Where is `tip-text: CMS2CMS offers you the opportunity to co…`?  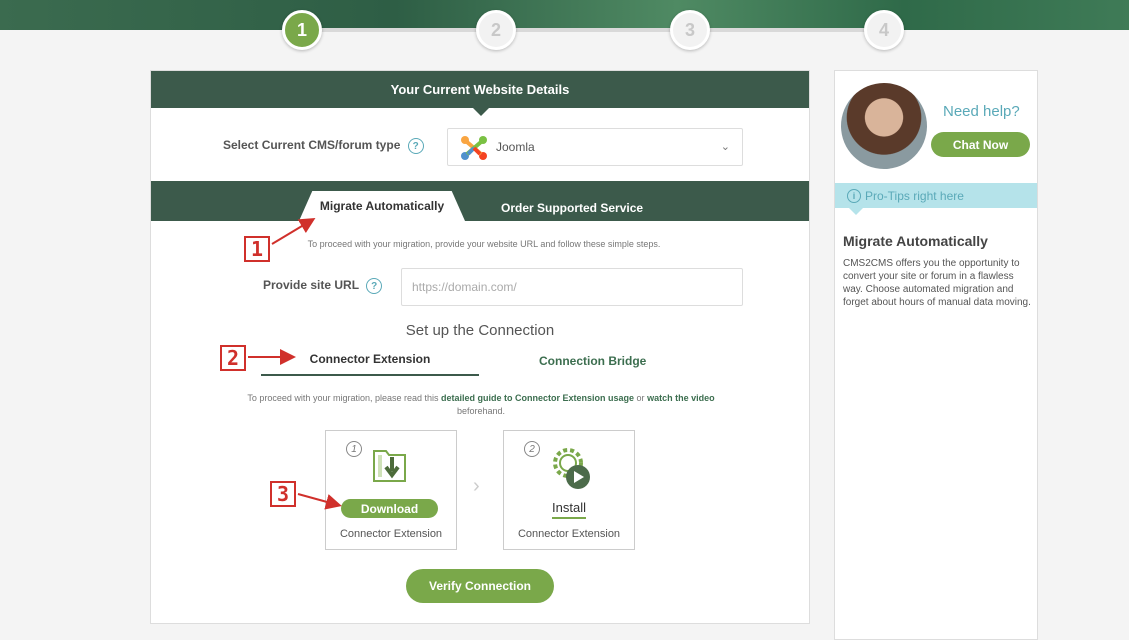
tip-text: CMS2CMS offers you the opportunity to co… is located at coordinates (937, 283).